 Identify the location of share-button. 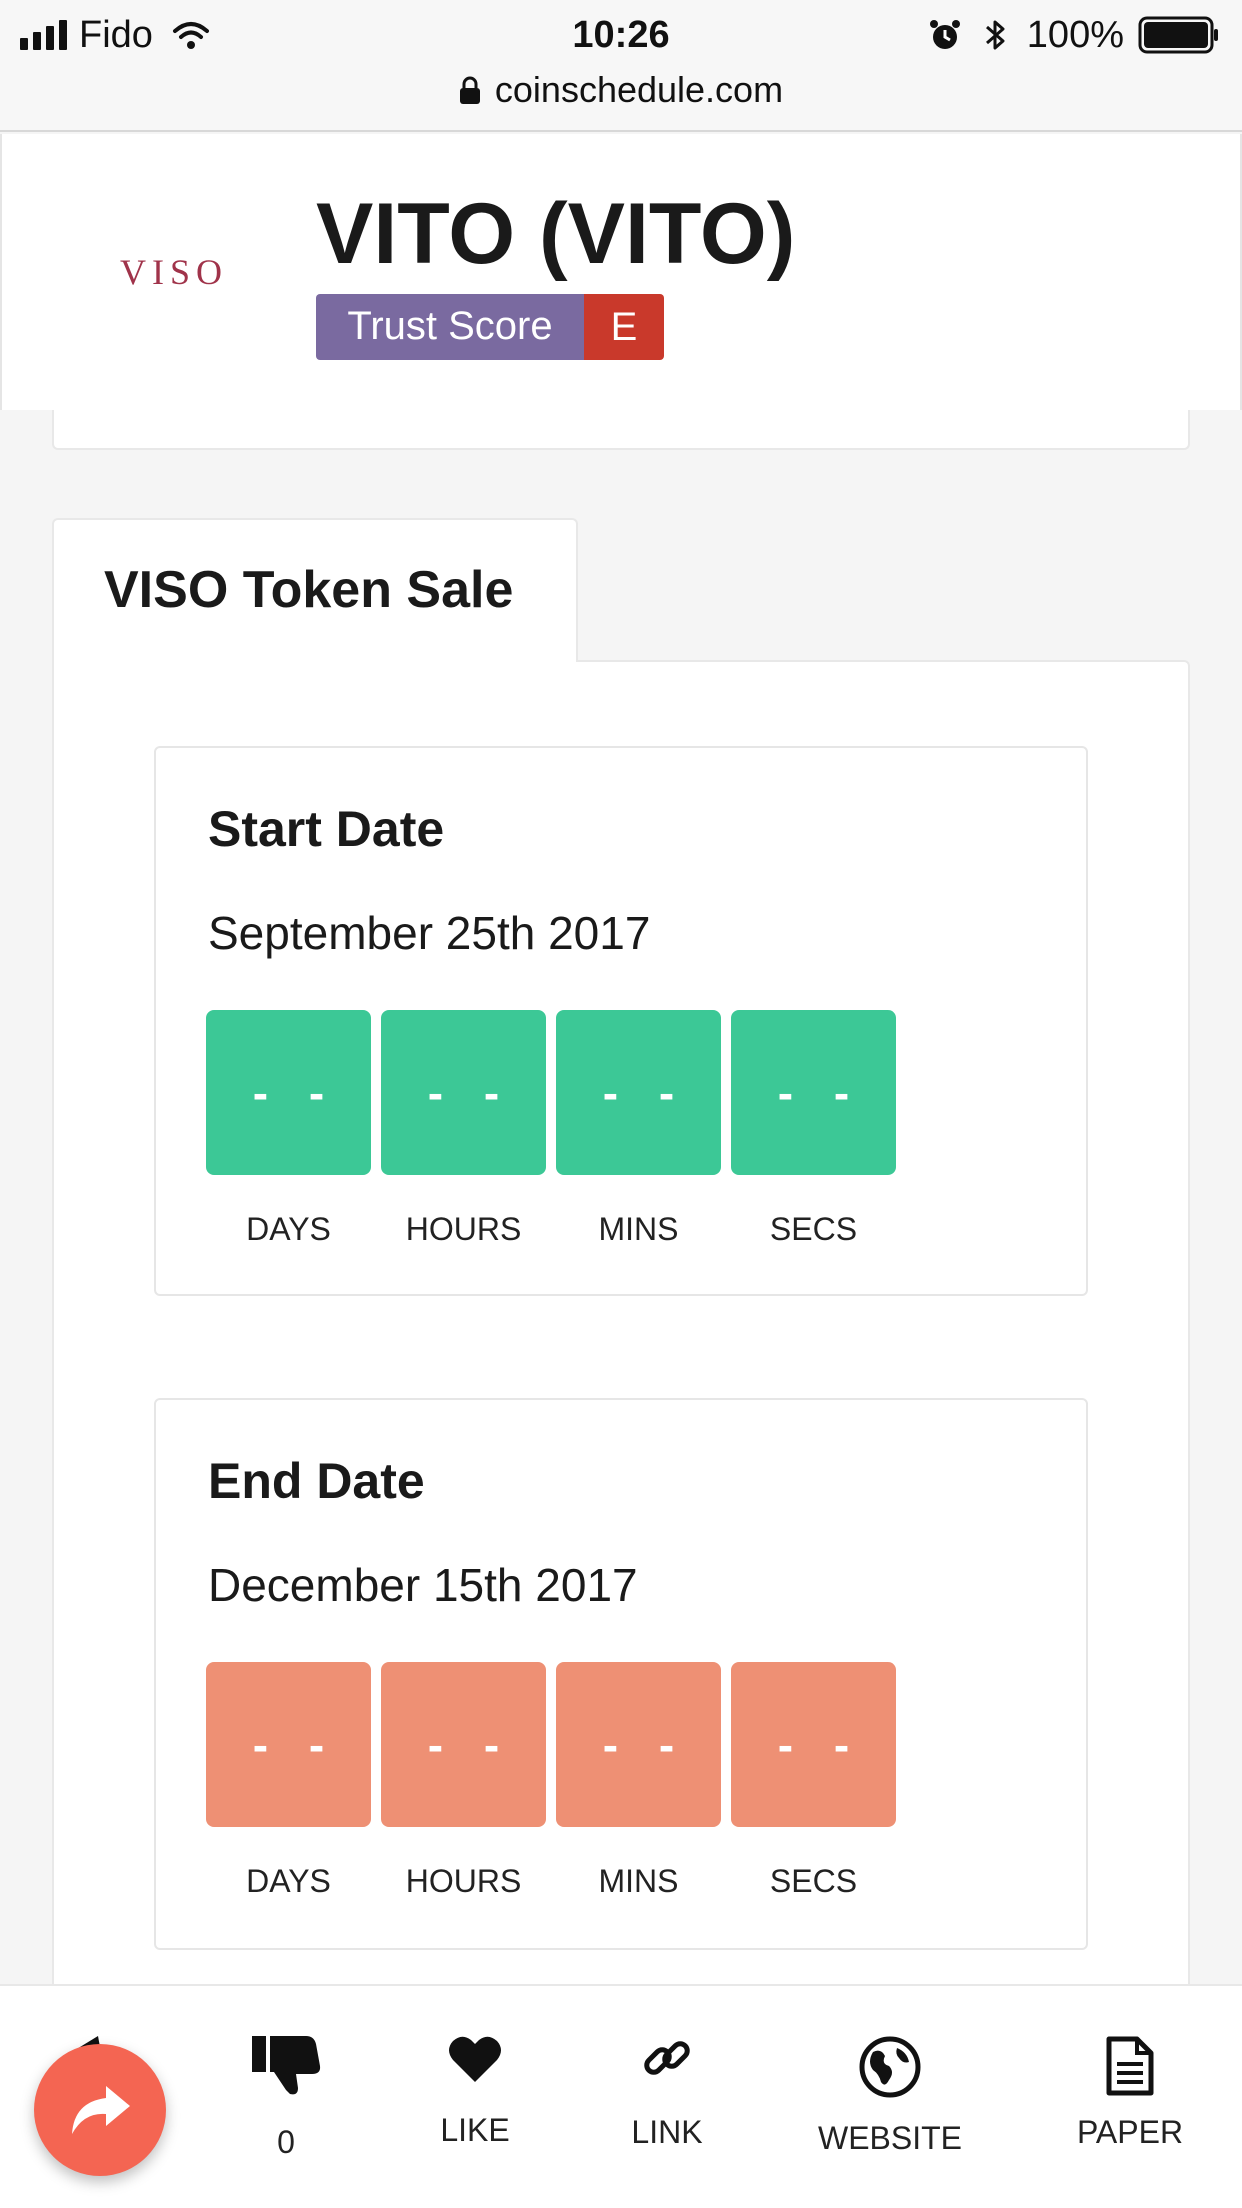
(100, 2110).